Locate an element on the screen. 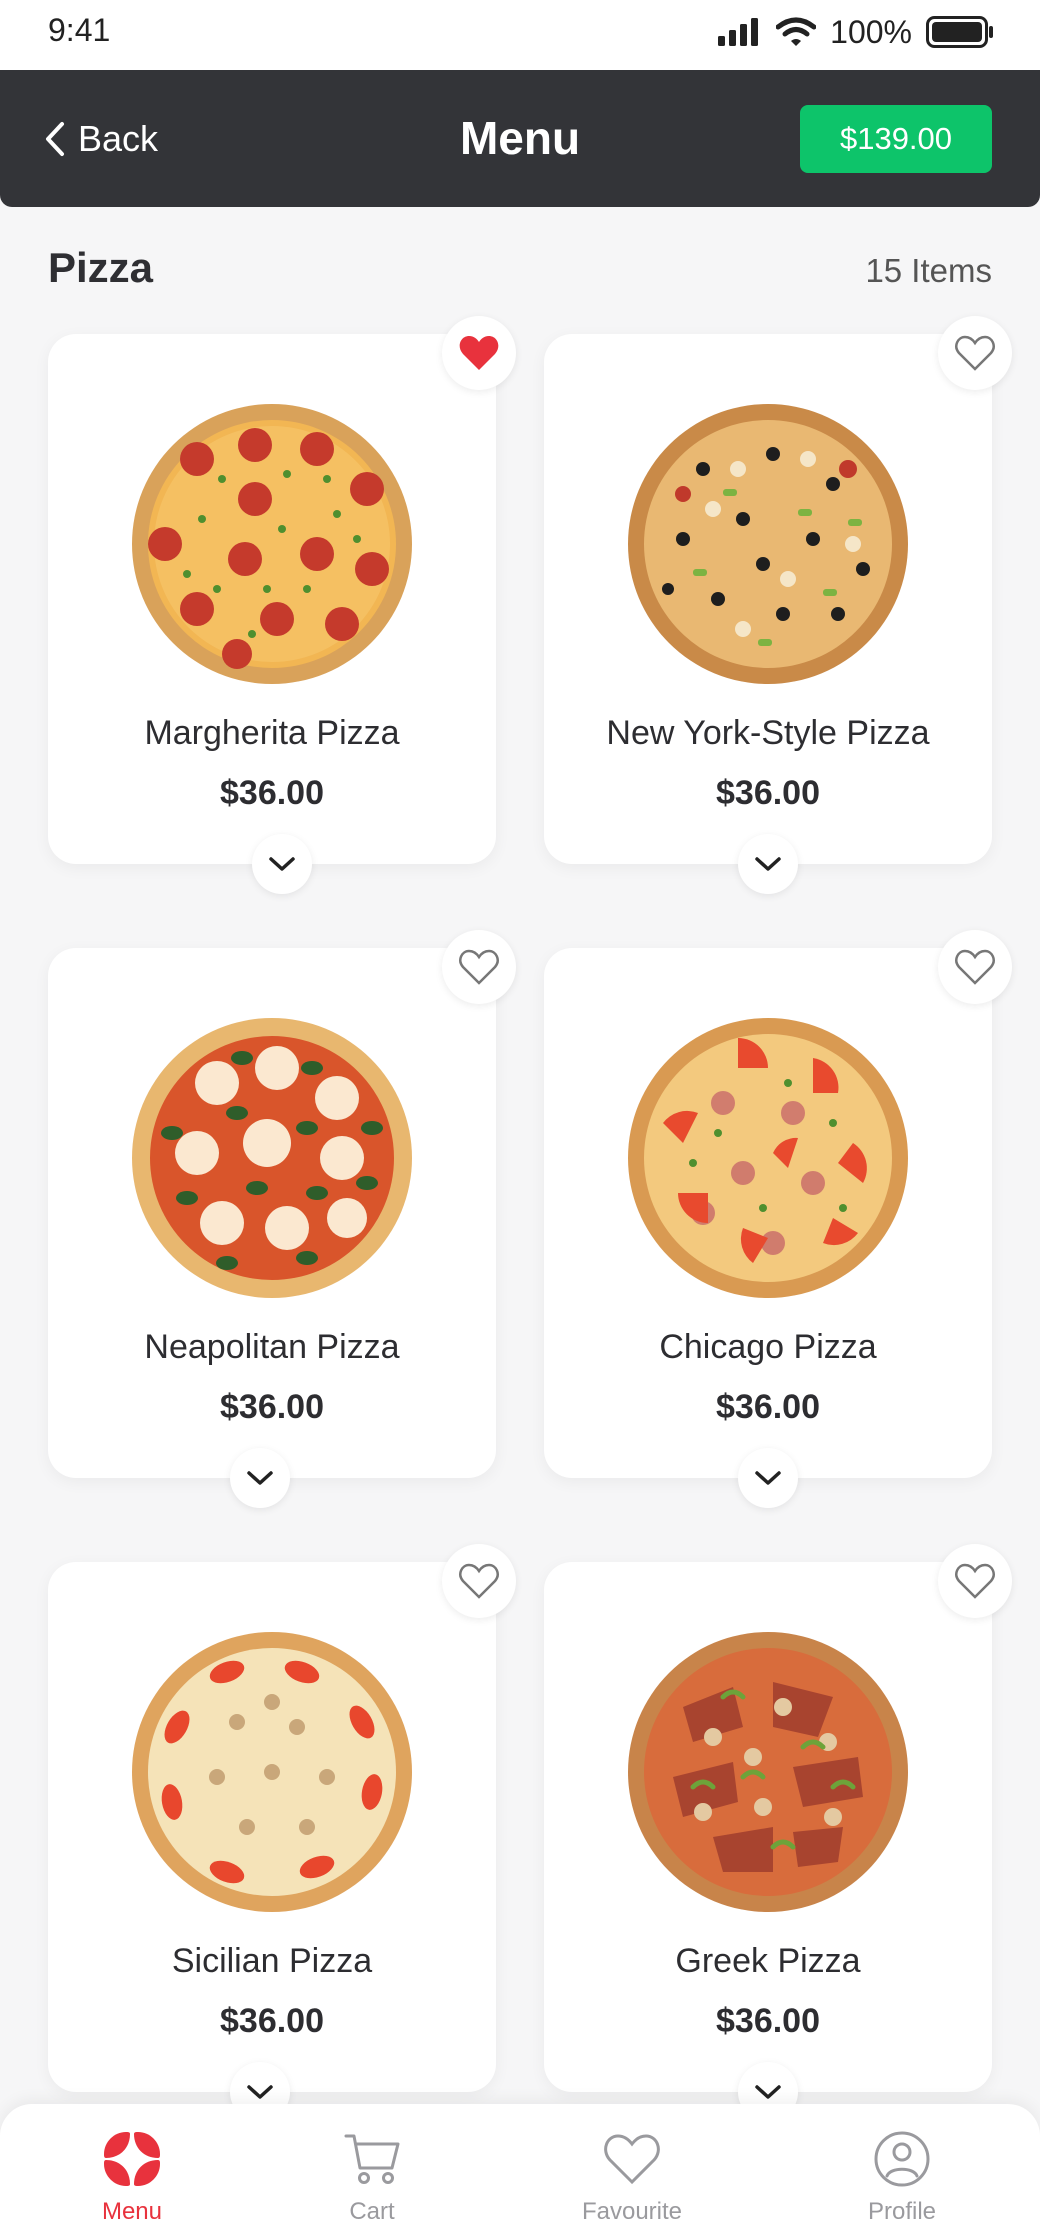 This screenshot has width=1040, height=2240. product-name: Neapolitan Pizza is located at coordinates (272, 1347).